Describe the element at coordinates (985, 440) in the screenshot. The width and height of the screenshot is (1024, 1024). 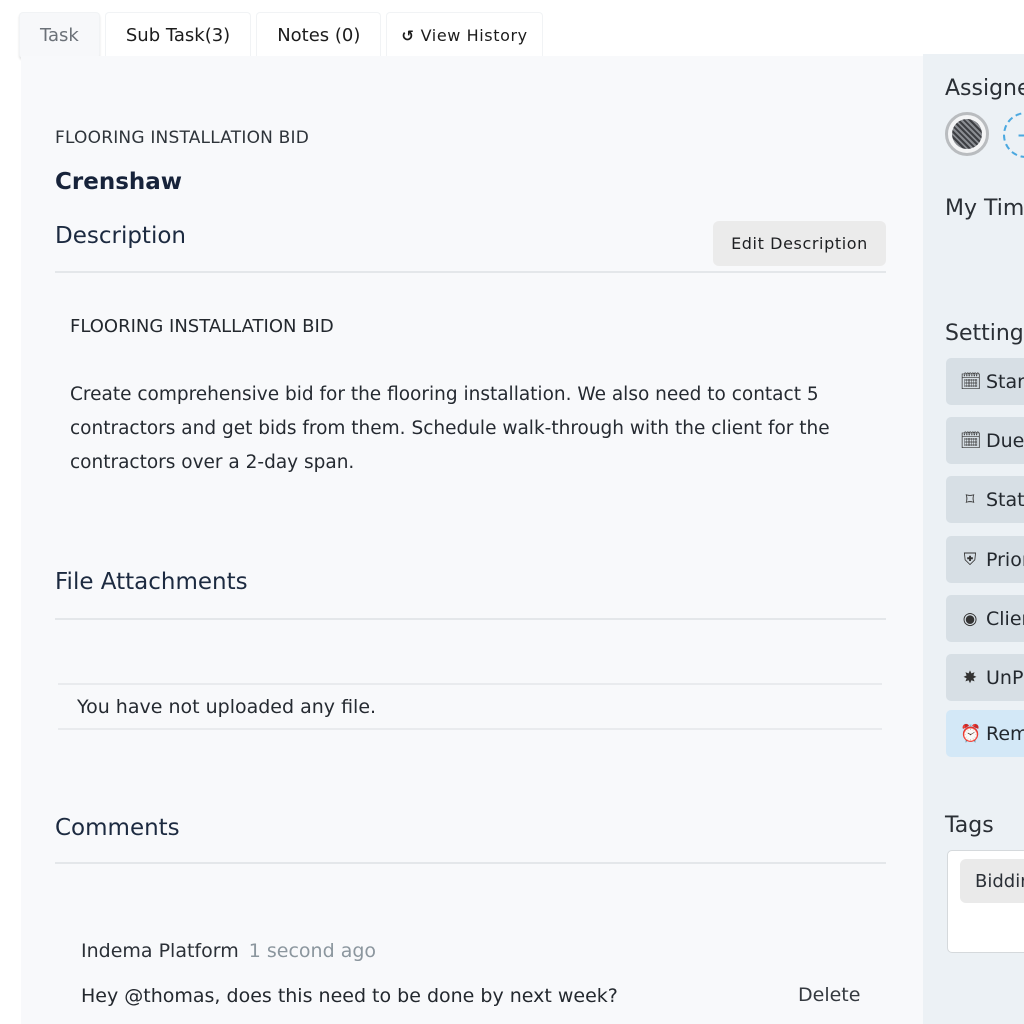
I see `due-date-button: 🗓 Due Date` at that location.